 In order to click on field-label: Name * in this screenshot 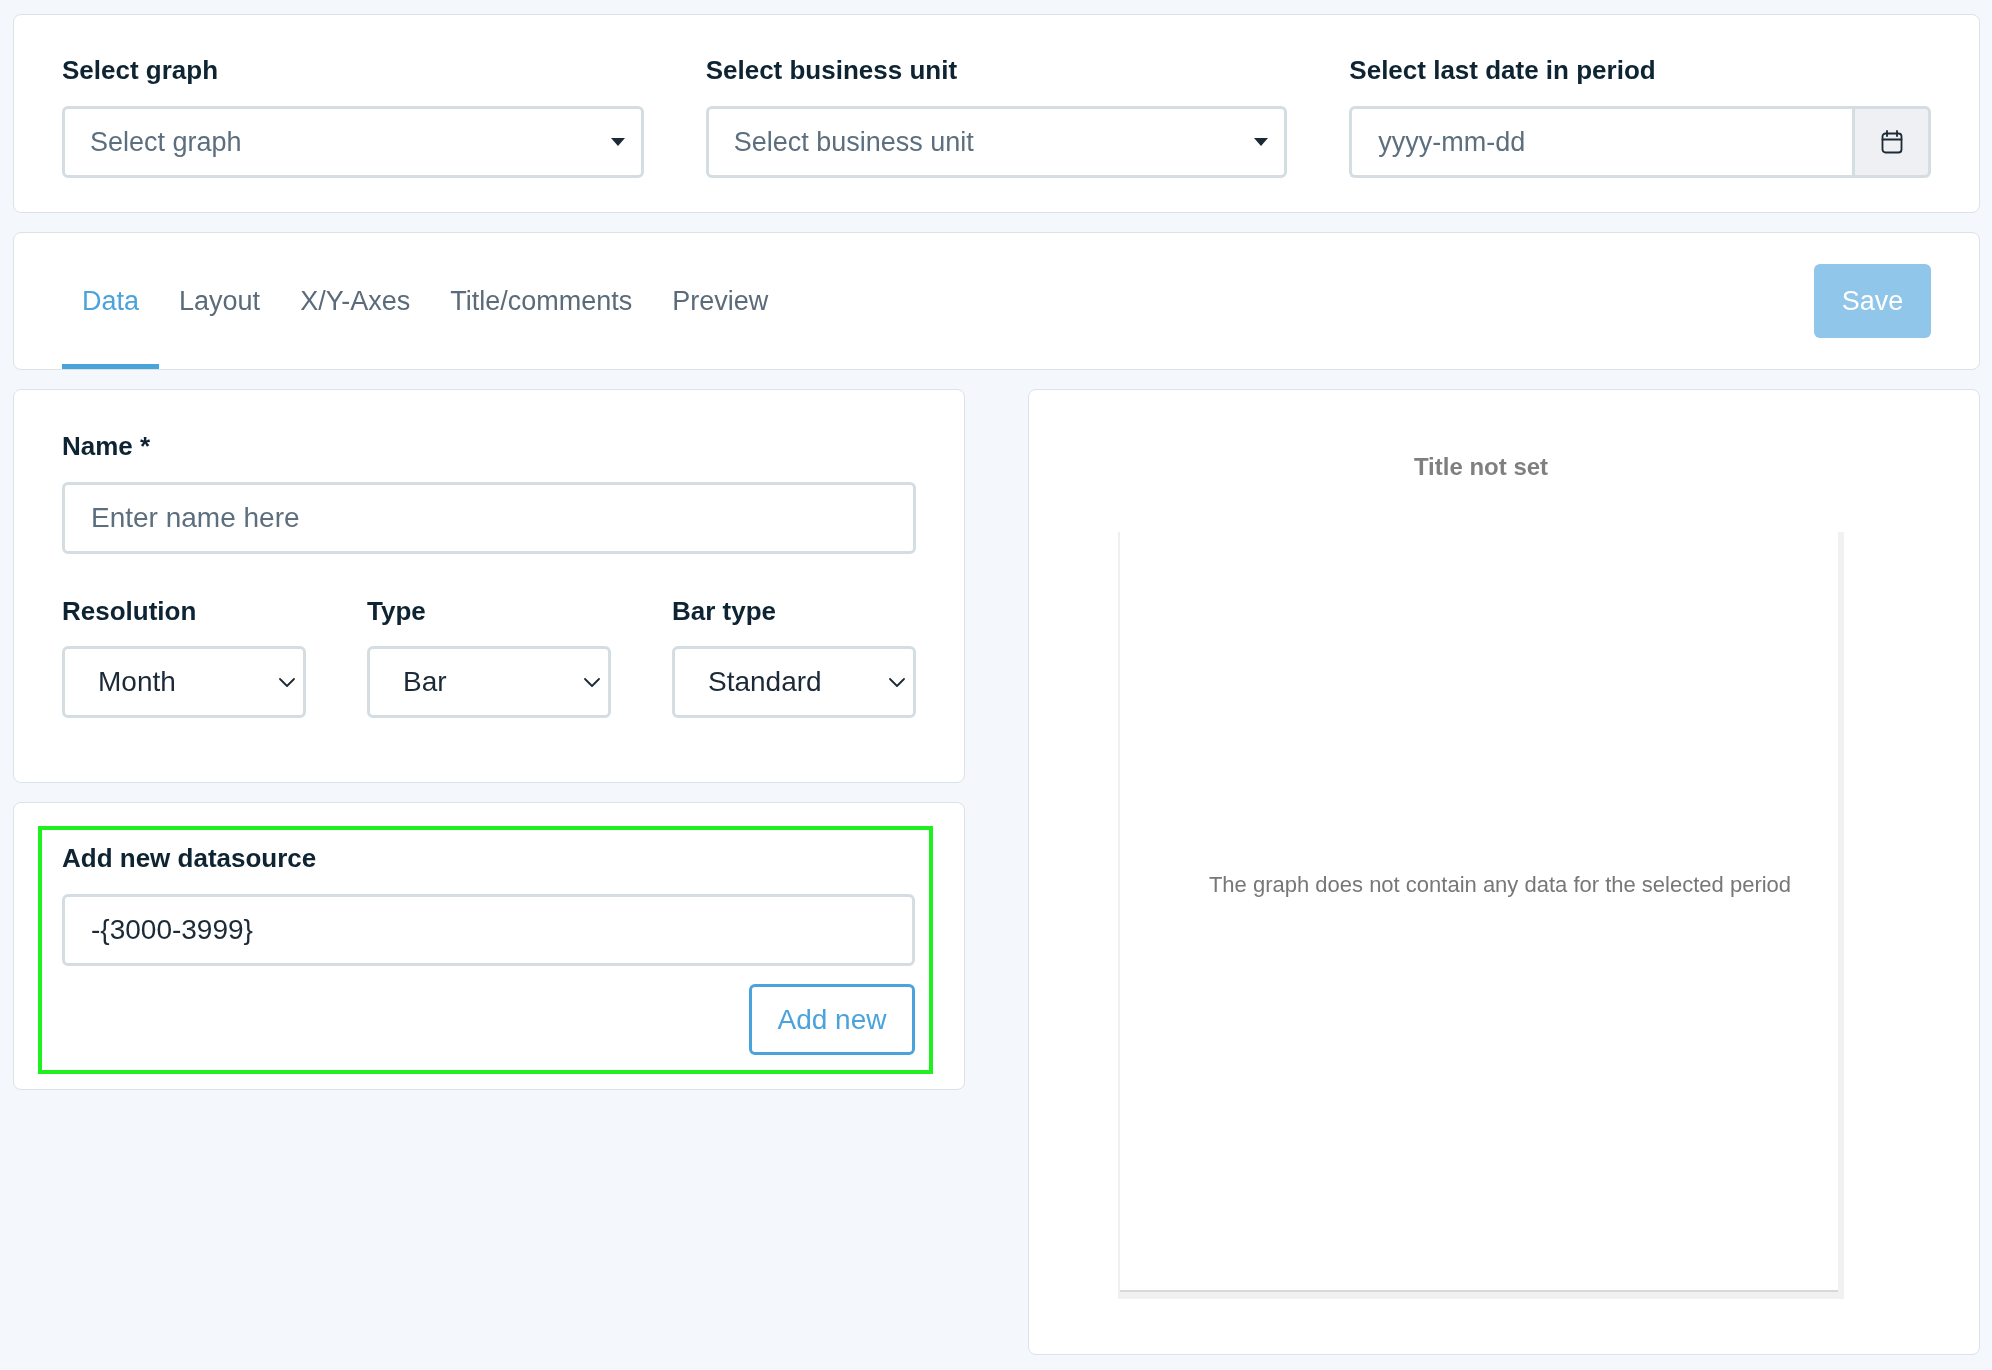, I will do `click(107, 446)`.